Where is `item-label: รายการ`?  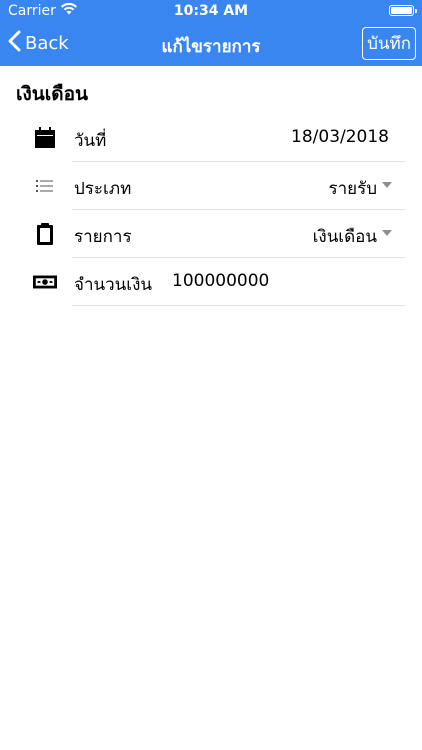
item-label: รายการ is located at coordinates (103, 237).